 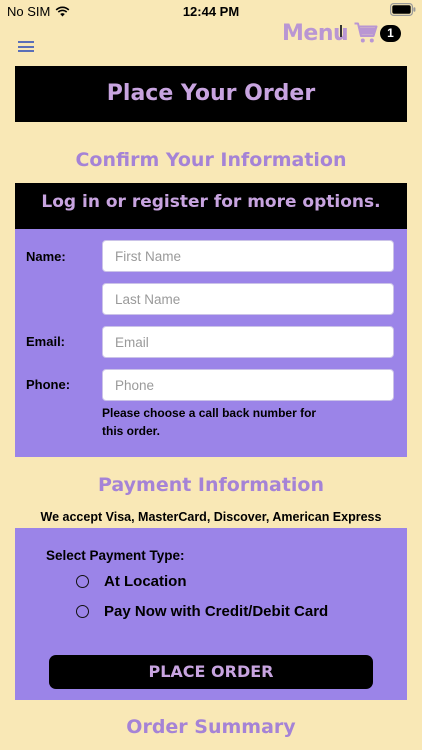 I want to click on status-right, so click(x=403, y=11).